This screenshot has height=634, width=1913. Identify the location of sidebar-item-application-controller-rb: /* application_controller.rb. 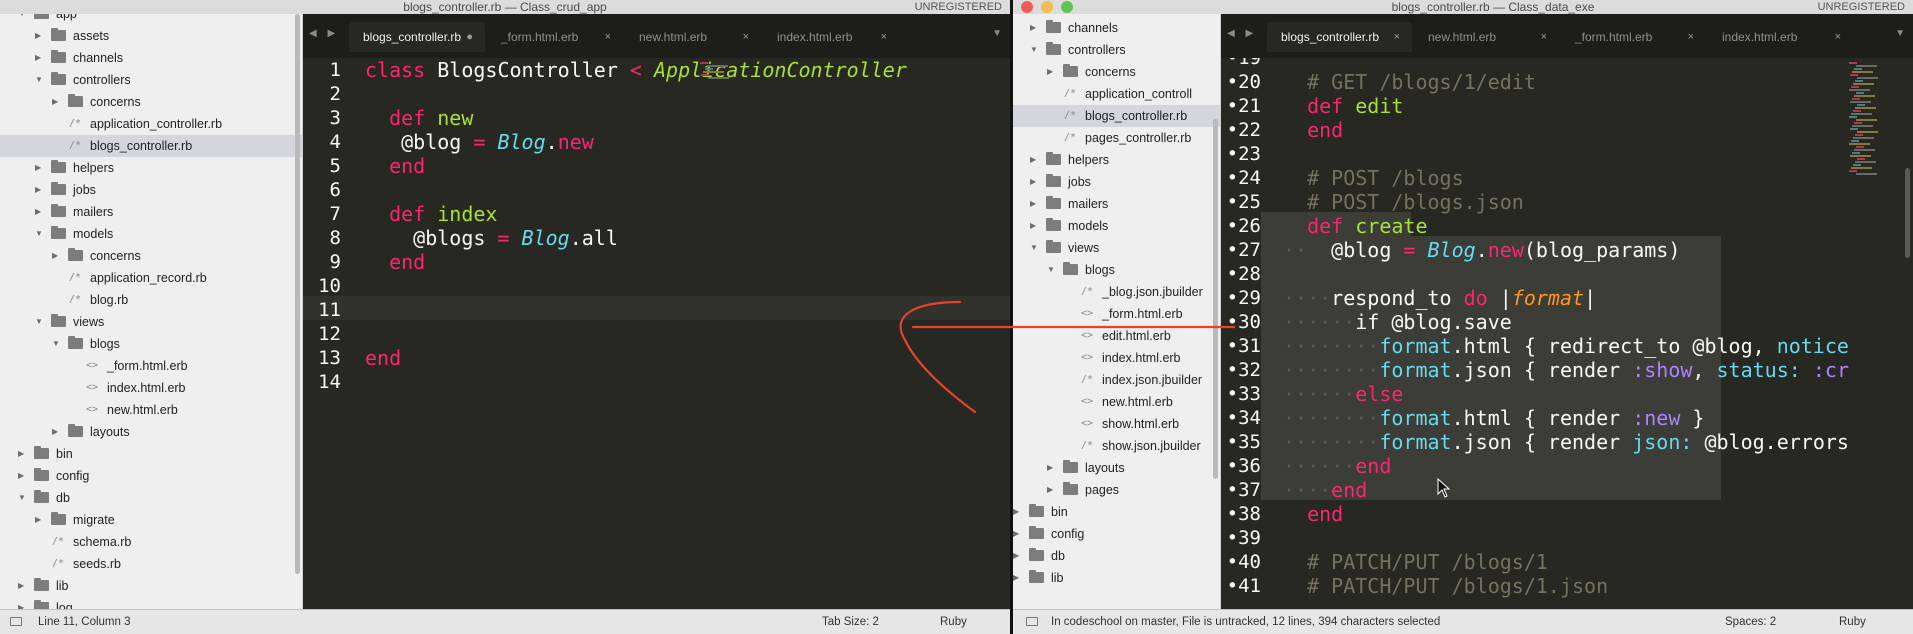
(151, 124).